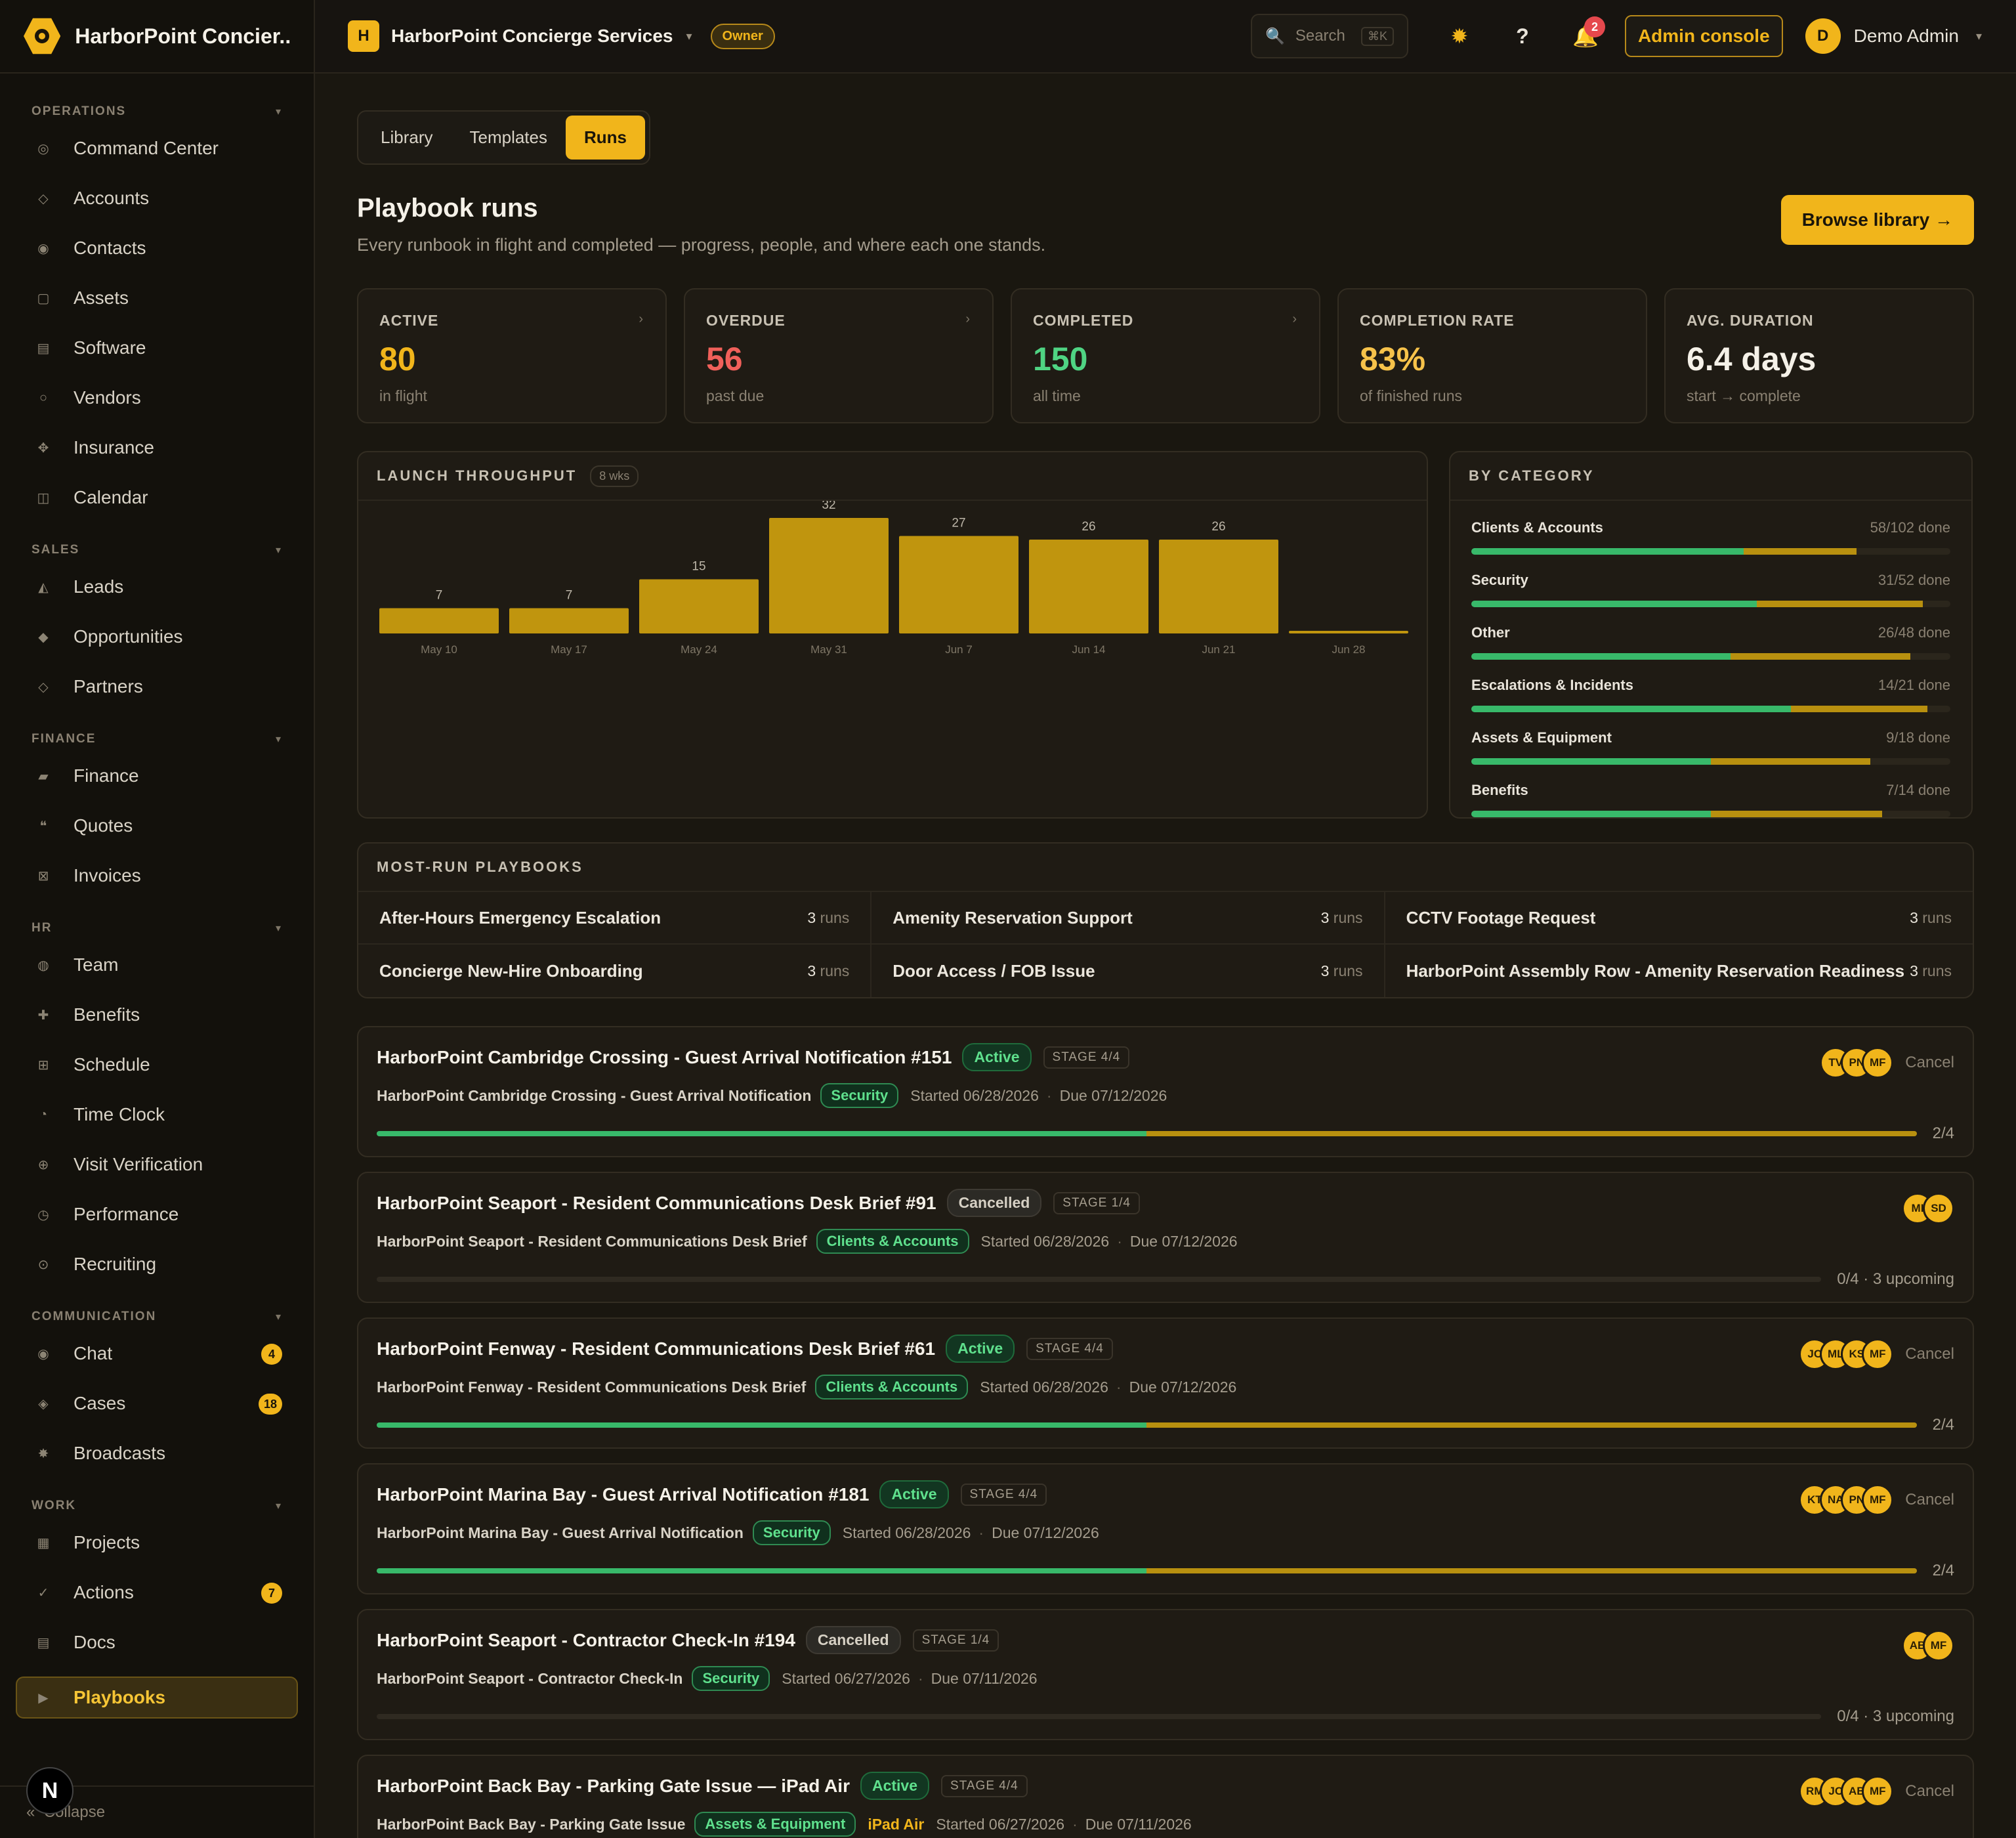 The image size is (2016, 1838). I want to click on sidebar-item-time-clock: ◔ Time Clock, so click(157, 1115).